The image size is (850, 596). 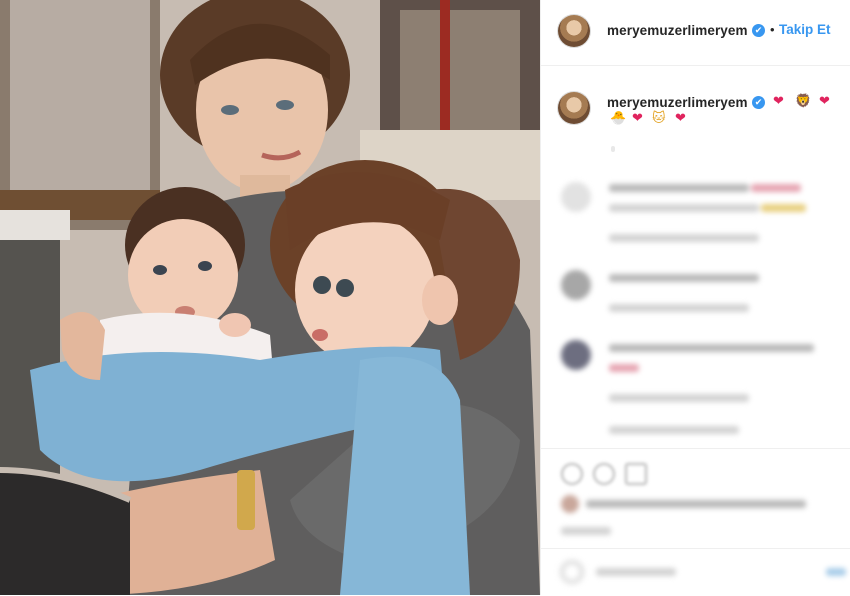 I want to click on liker-avatar, so click(x=570, y=504).